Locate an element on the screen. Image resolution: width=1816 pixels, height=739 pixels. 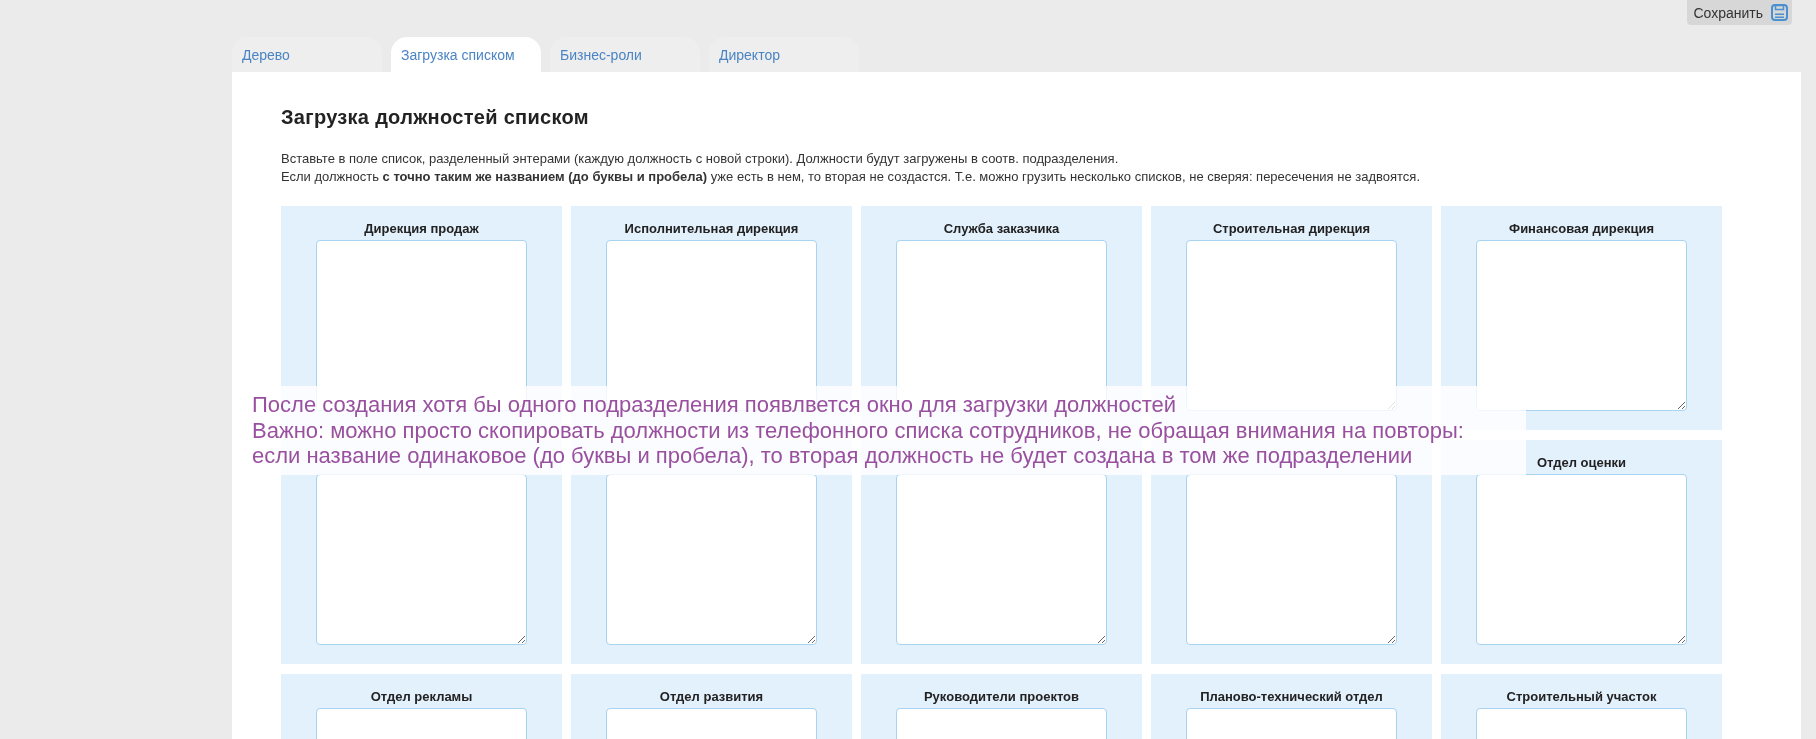
department-name: Руководители проектов is located at coordinates (1001, 697).